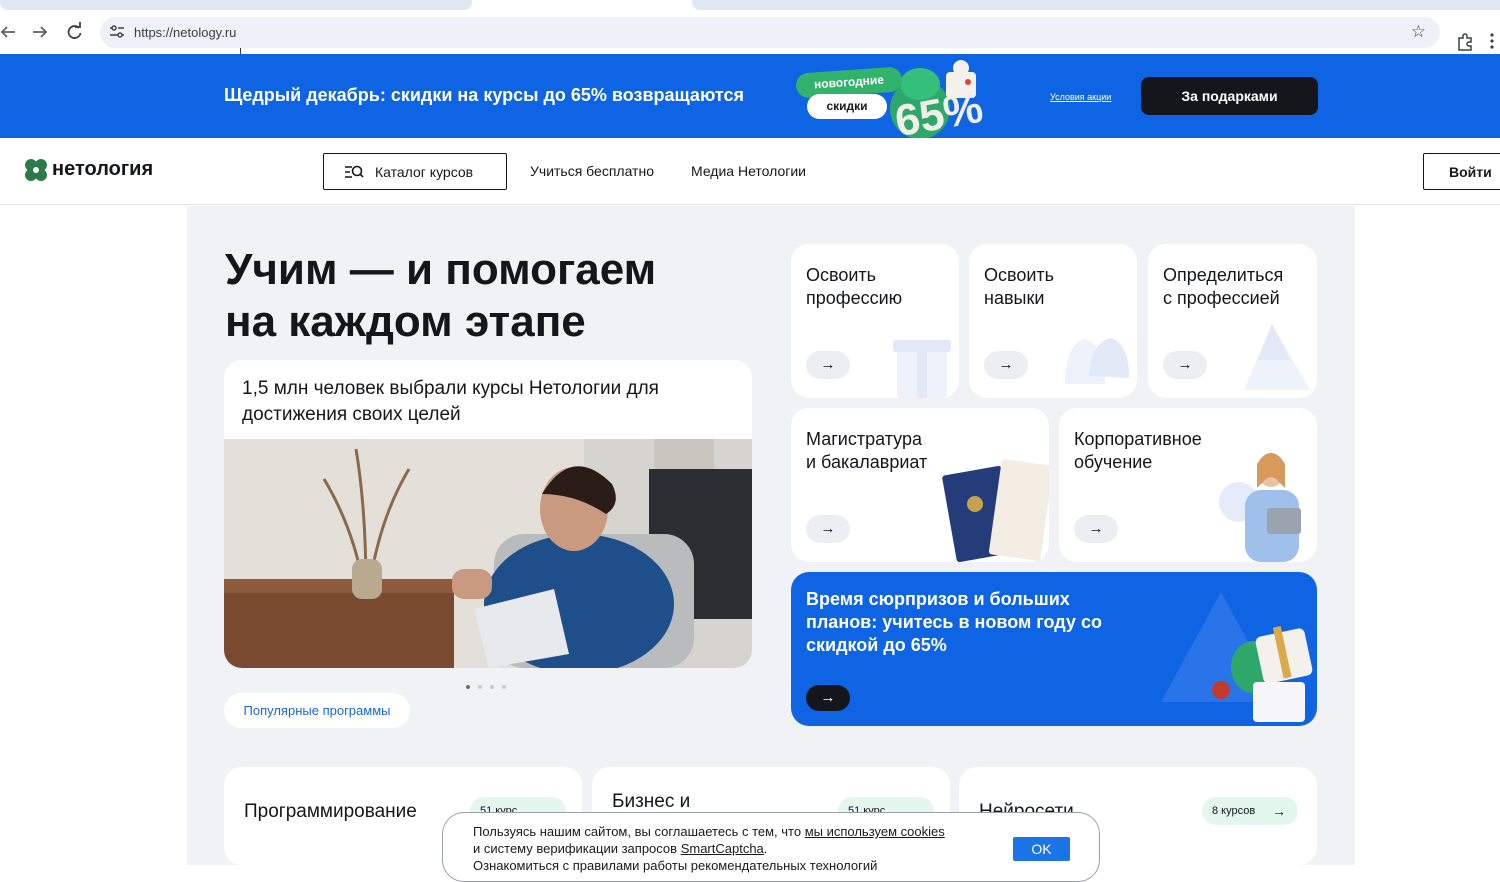 This screenshot has width=1500, height=882. Describe the element at coordinates (1418, 32) in the screenshot. I see `bookmark-star-icon: ☆` at that location.